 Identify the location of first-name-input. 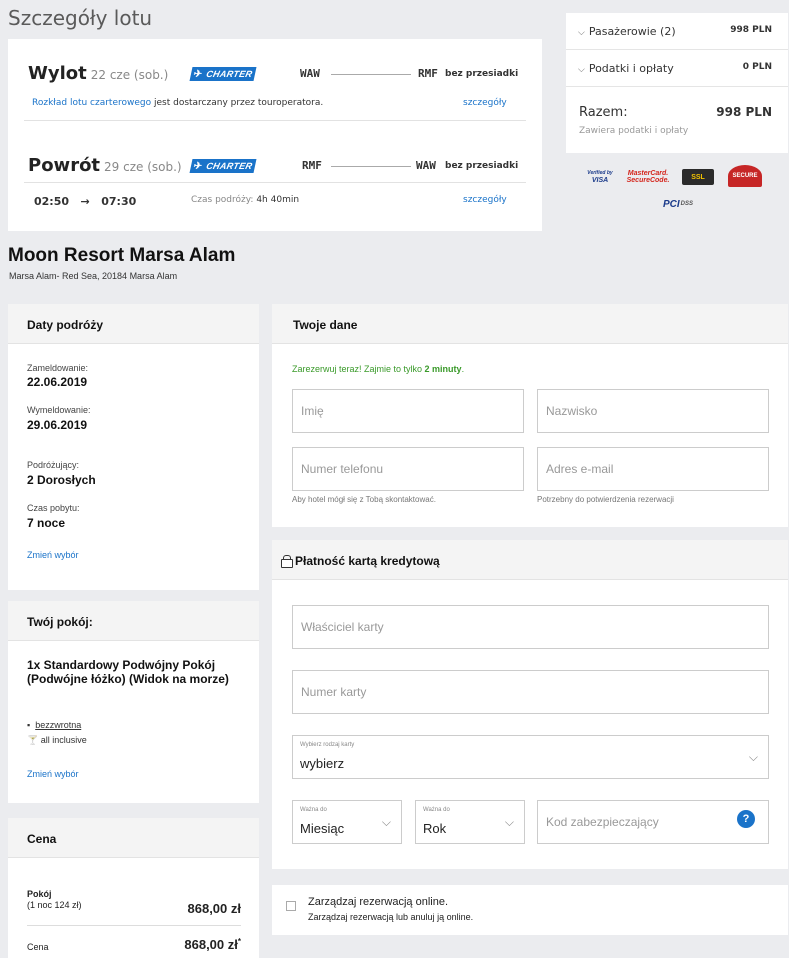
(408, 411).